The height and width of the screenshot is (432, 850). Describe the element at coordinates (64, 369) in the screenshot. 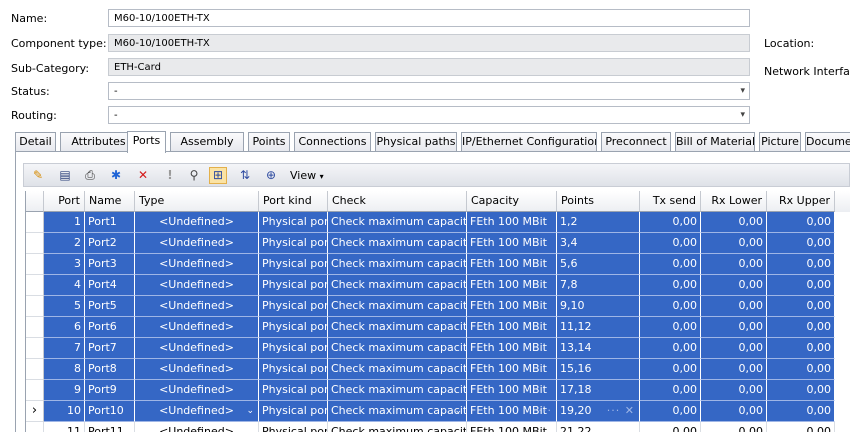

I see `port-cell: 8` at that location.